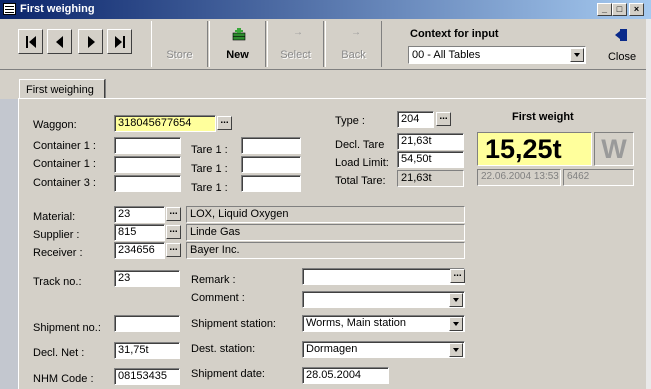 The image size is (651, 389). What do you see at coordinates (271, 183) in the screenshot?
I see `tare3-input` at bounding box center [271, 183].